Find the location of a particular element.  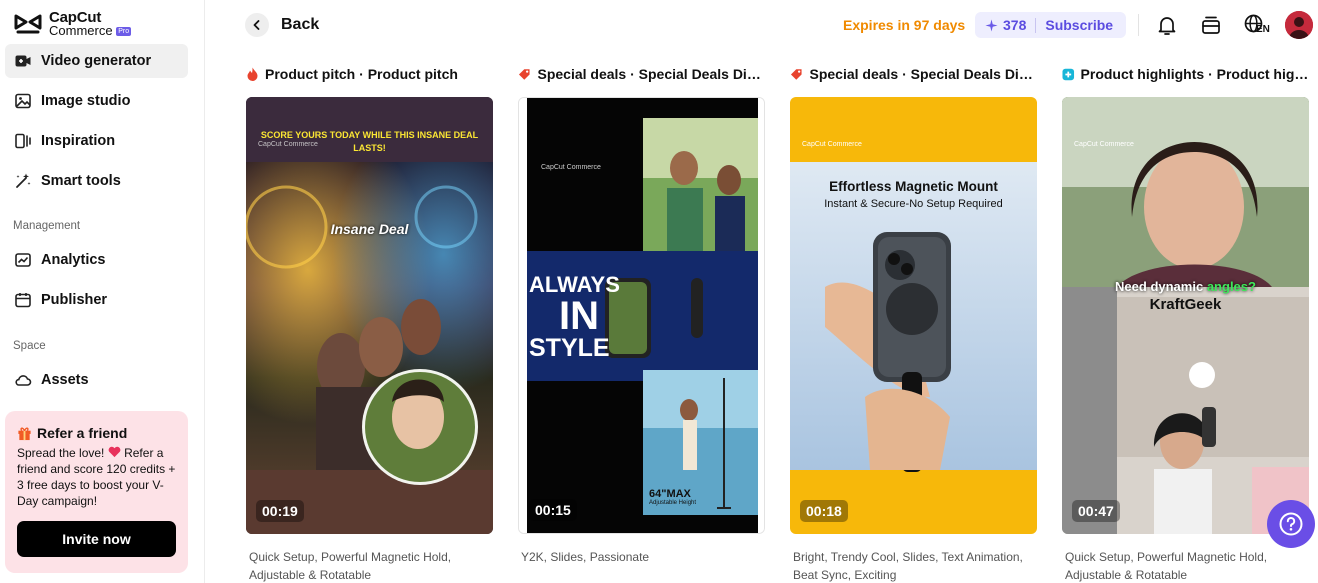

sidebar-item-label: Publisher is located at coordinates (74, 300).